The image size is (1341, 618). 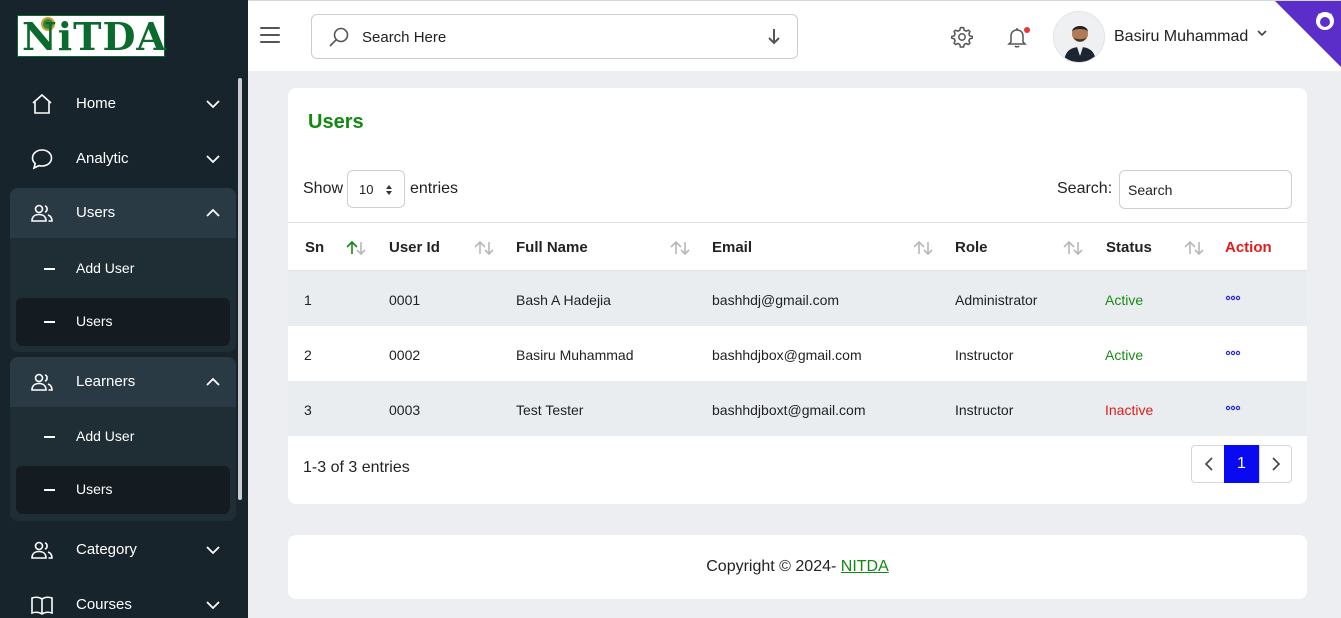 What do you see at coordinates (323, 188) in the screenshot?
I see `show-label: Show` at bounding box center [323, 188].